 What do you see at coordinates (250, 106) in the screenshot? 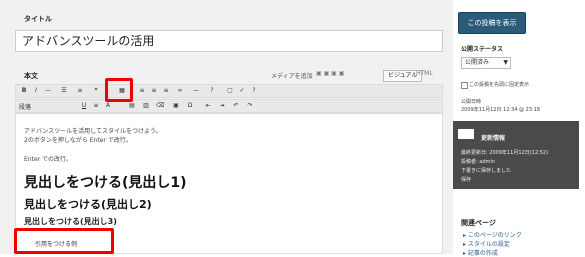
I see `redo-icon: ↷` at bounding box center [250, 106].